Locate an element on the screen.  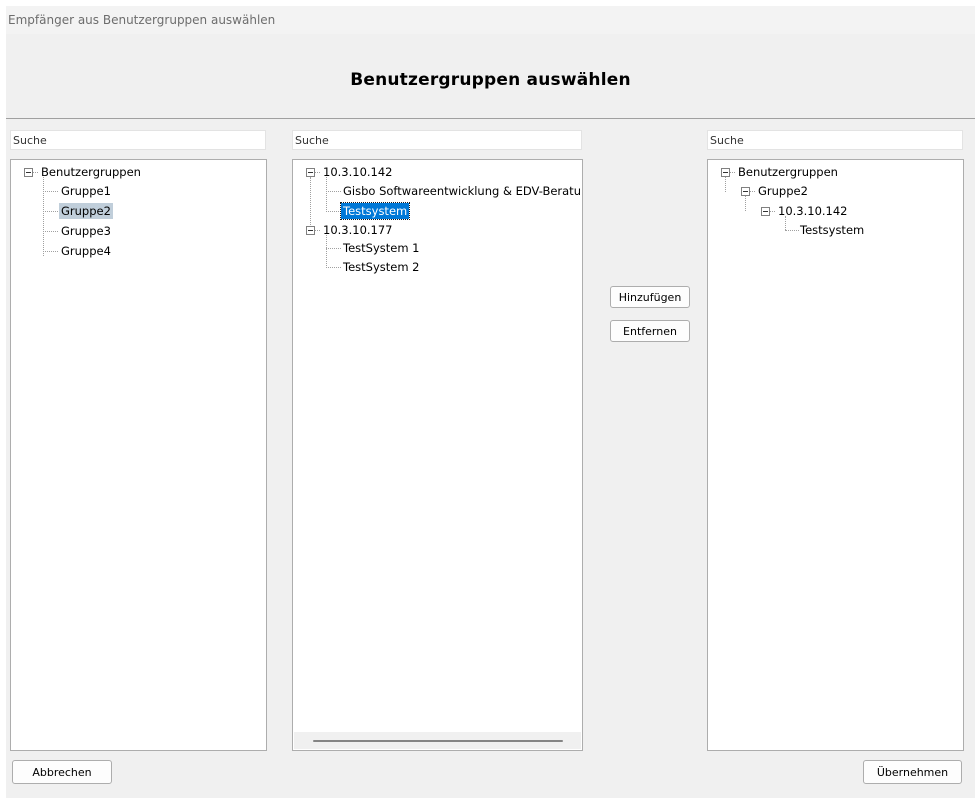
tree-item-testsystem-2: TestSystem 2 is located at coordinates (381, 267).